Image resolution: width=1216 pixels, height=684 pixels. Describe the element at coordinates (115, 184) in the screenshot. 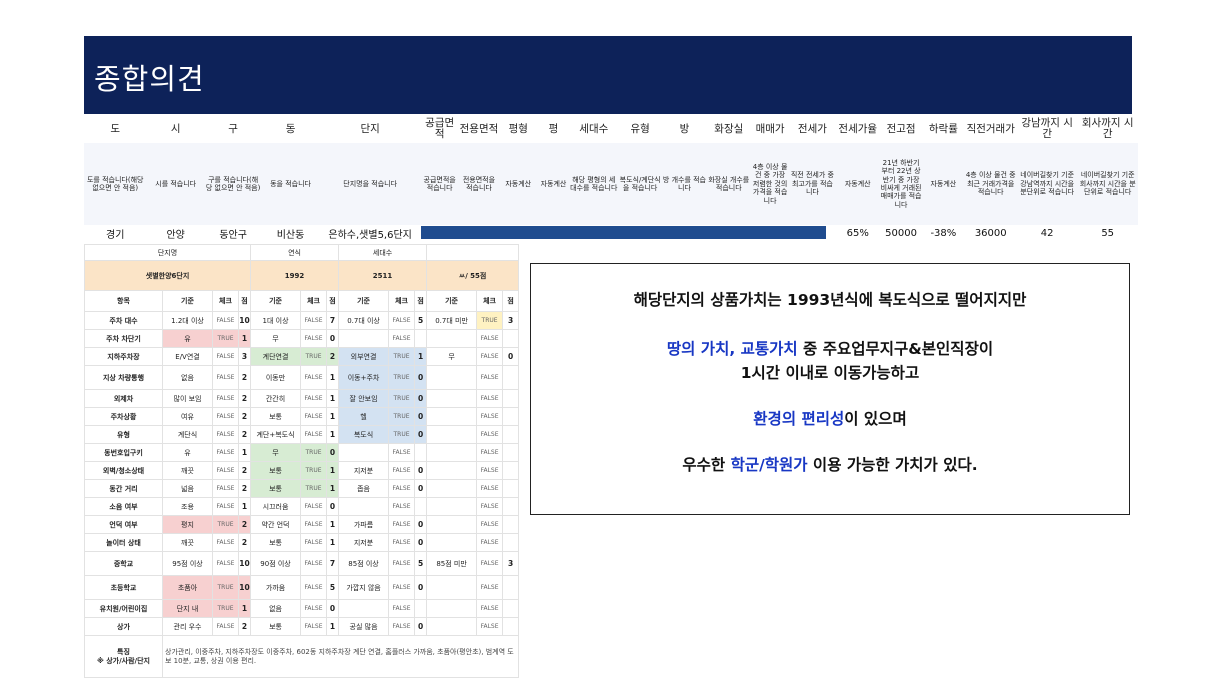

I see `col-description: 도를 적습니다(해당 없으면 안 적음)` at that location.